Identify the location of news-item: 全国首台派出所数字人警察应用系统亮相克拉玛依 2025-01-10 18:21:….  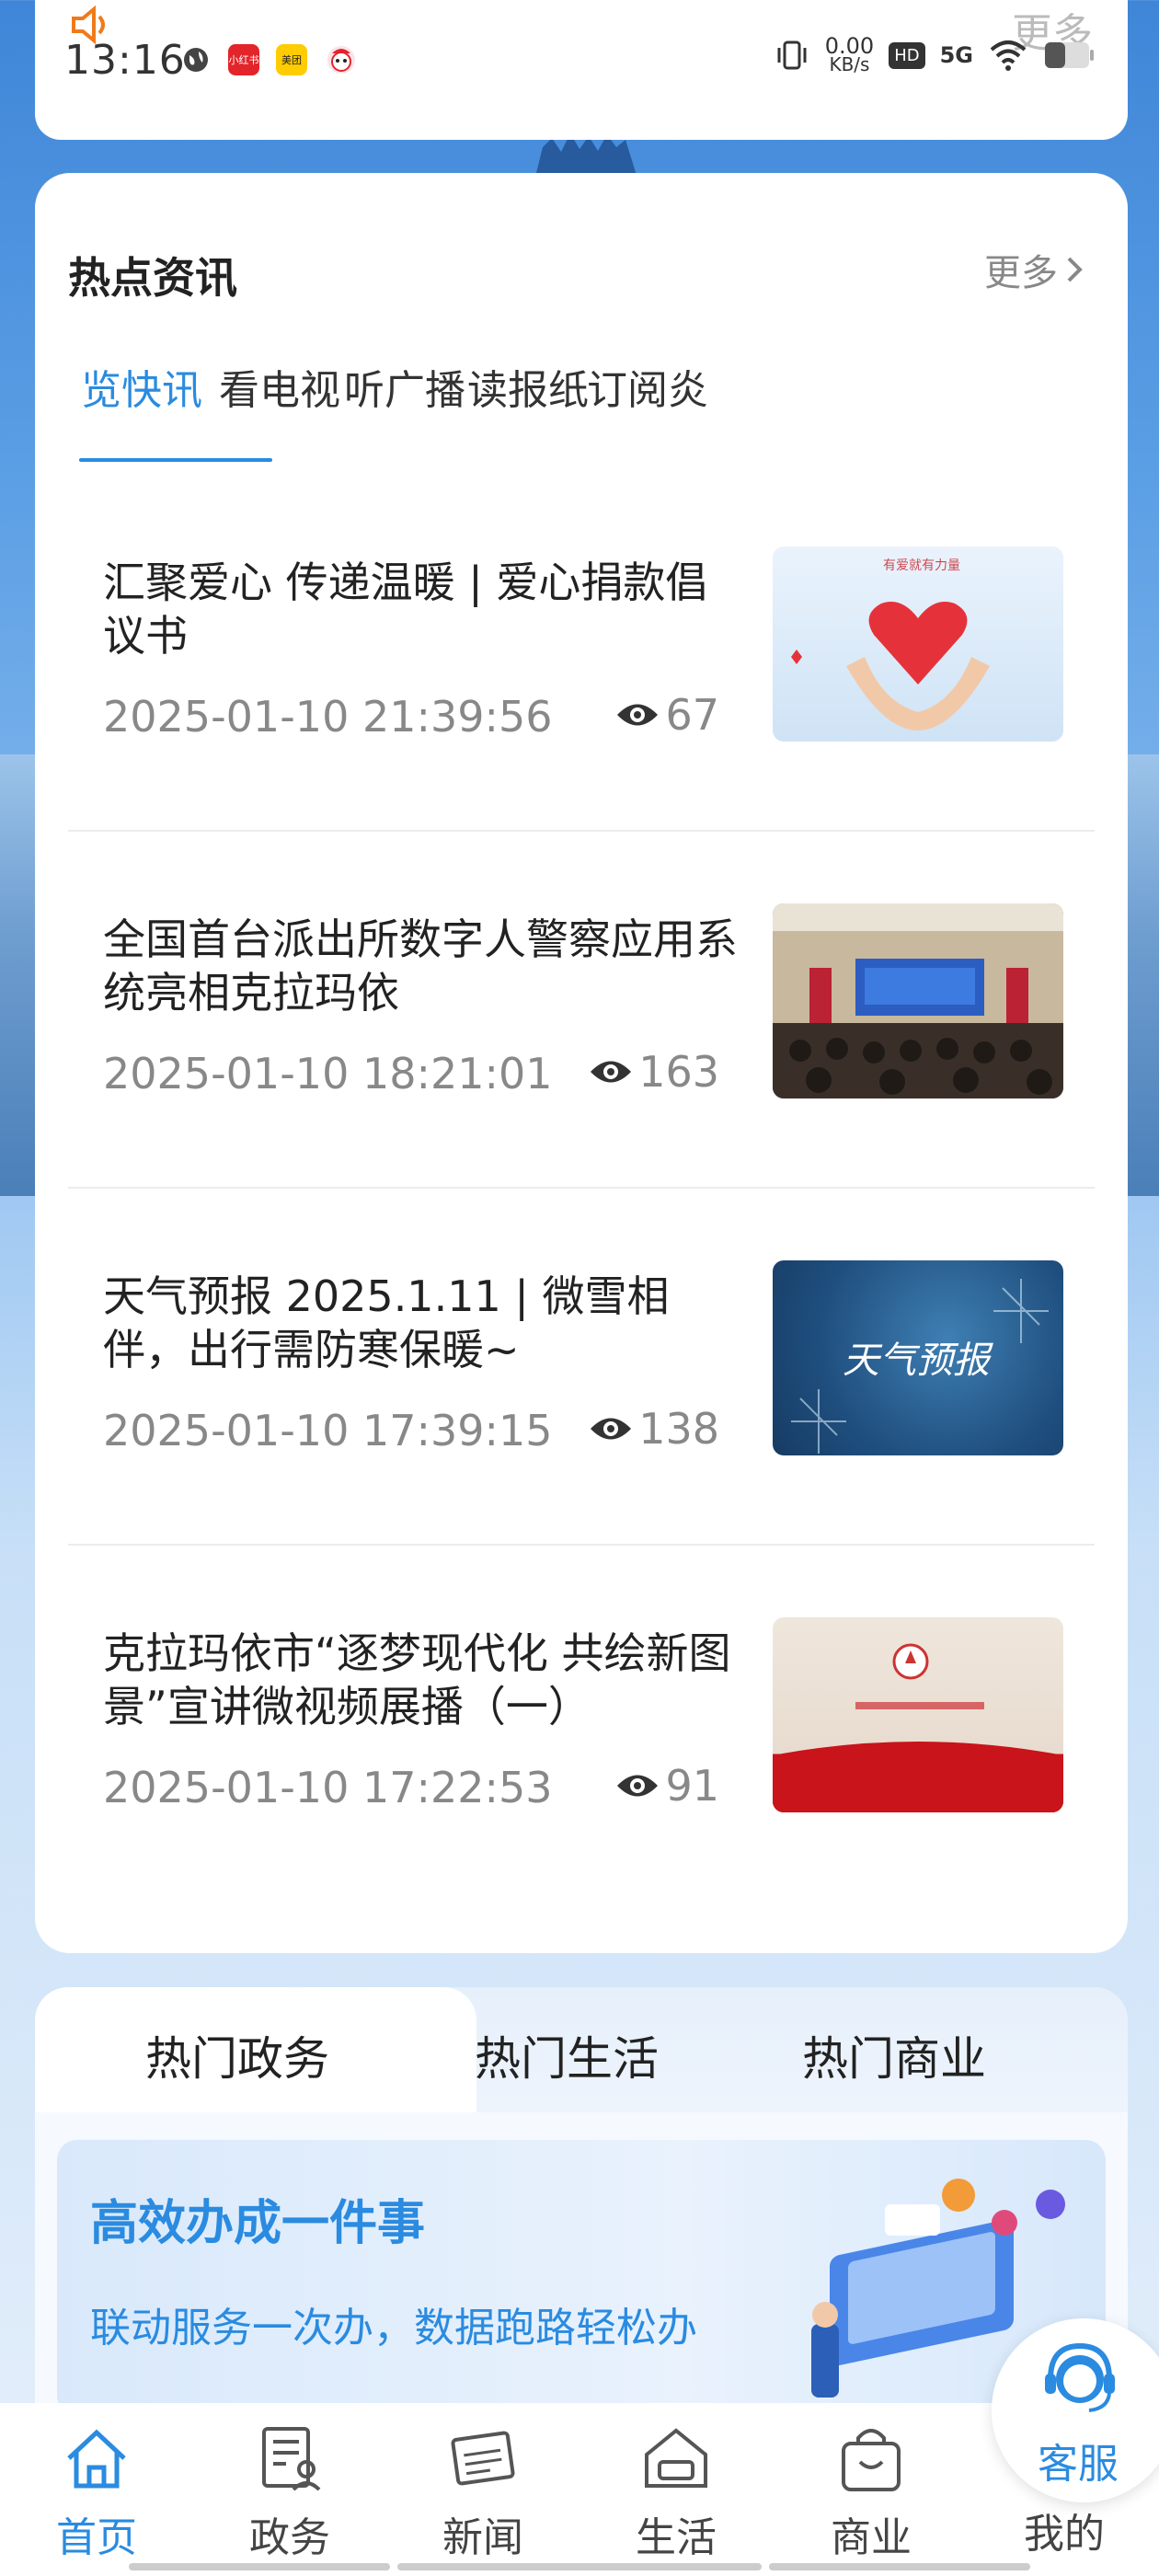
(581, 1010).